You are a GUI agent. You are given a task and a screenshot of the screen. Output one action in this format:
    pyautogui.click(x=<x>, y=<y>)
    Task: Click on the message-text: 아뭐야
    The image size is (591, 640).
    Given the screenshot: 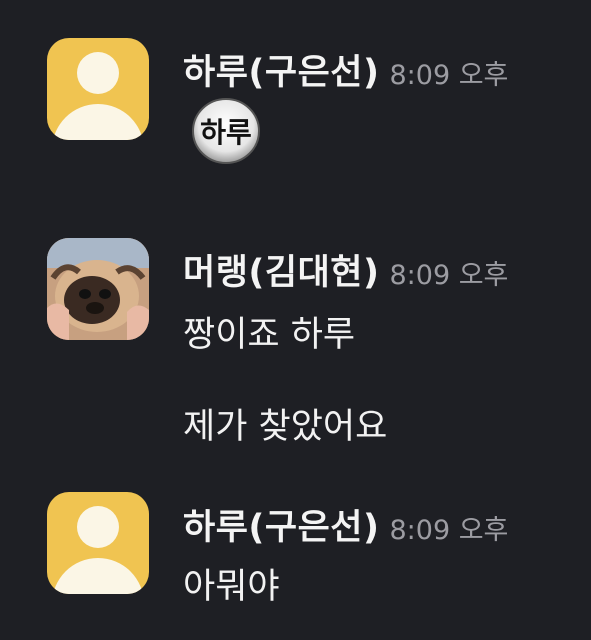 What is the action you would take?
    pyautogui.click(x=231, y=583)
    